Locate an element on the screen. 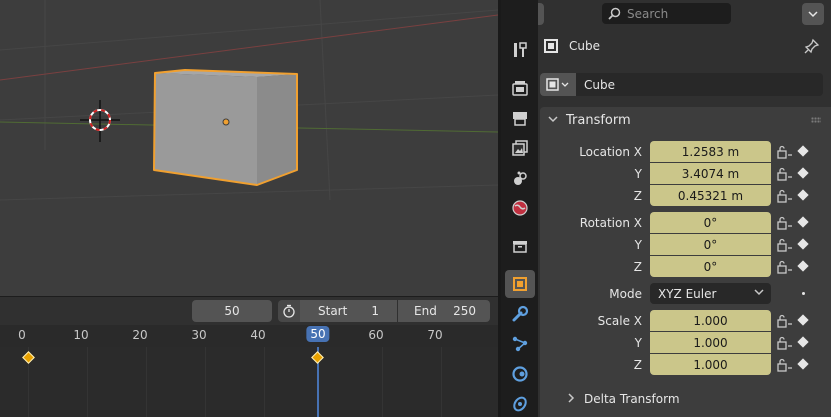 Image resolution: width=831 pixels, height=417 pixels. rotation-z-field: 0° is located at coordinates (710, 266).